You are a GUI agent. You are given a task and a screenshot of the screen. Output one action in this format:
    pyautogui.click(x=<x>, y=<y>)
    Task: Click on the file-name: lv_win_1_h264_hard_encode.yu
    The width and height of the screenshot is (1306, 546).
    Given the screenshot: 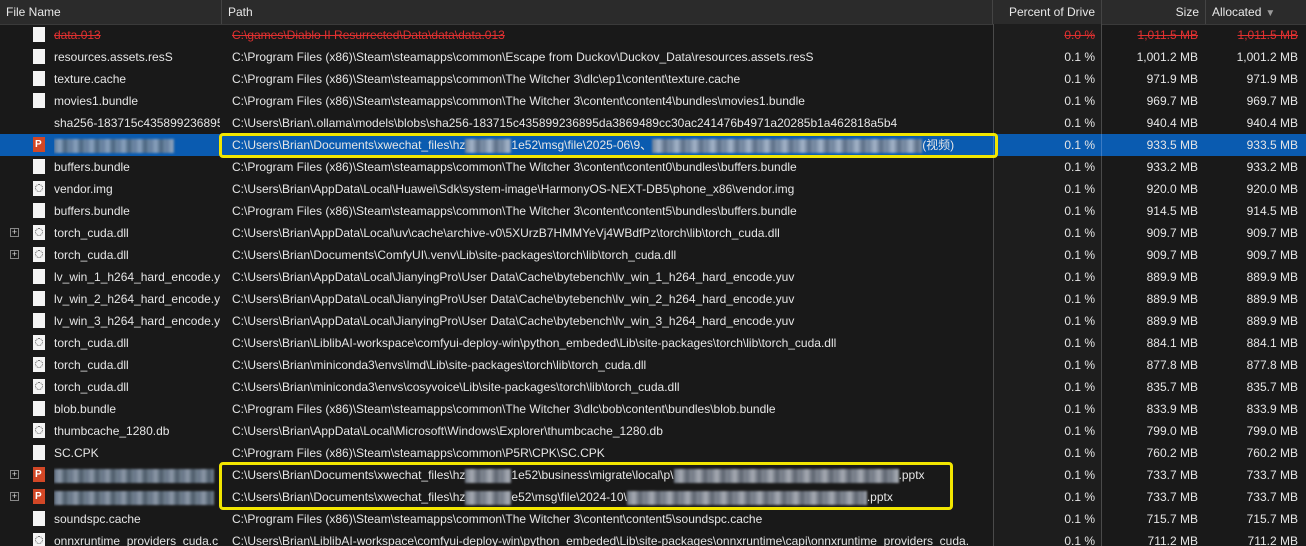 What is the action you would take?
    pyautogui.click(x=137, y=277)
    